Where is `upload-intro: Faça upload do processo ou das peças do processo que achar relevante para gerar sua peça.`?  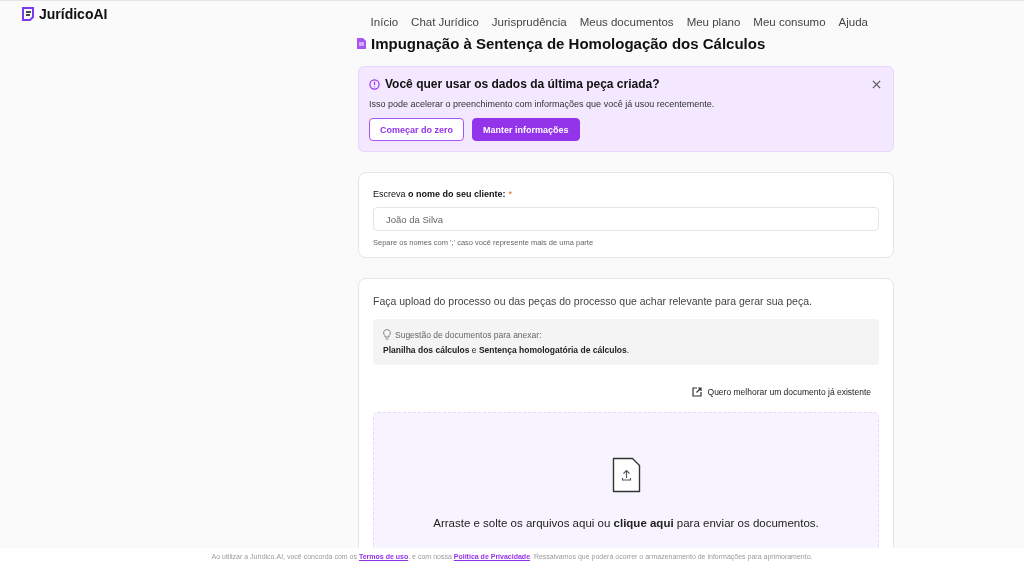 upload-intro: Faça upload do processo ou das peças do processo que achar relevante para gerar sua peça. is located at coordinates (593, 301).